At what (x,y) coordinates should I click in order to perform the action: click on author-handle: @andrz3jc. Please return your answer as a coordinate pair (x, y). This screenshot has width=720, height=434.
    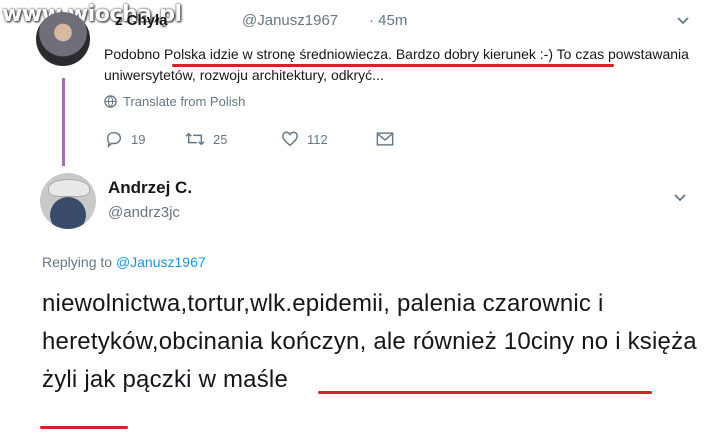
    Looking at the image, I should click on (144, 212).